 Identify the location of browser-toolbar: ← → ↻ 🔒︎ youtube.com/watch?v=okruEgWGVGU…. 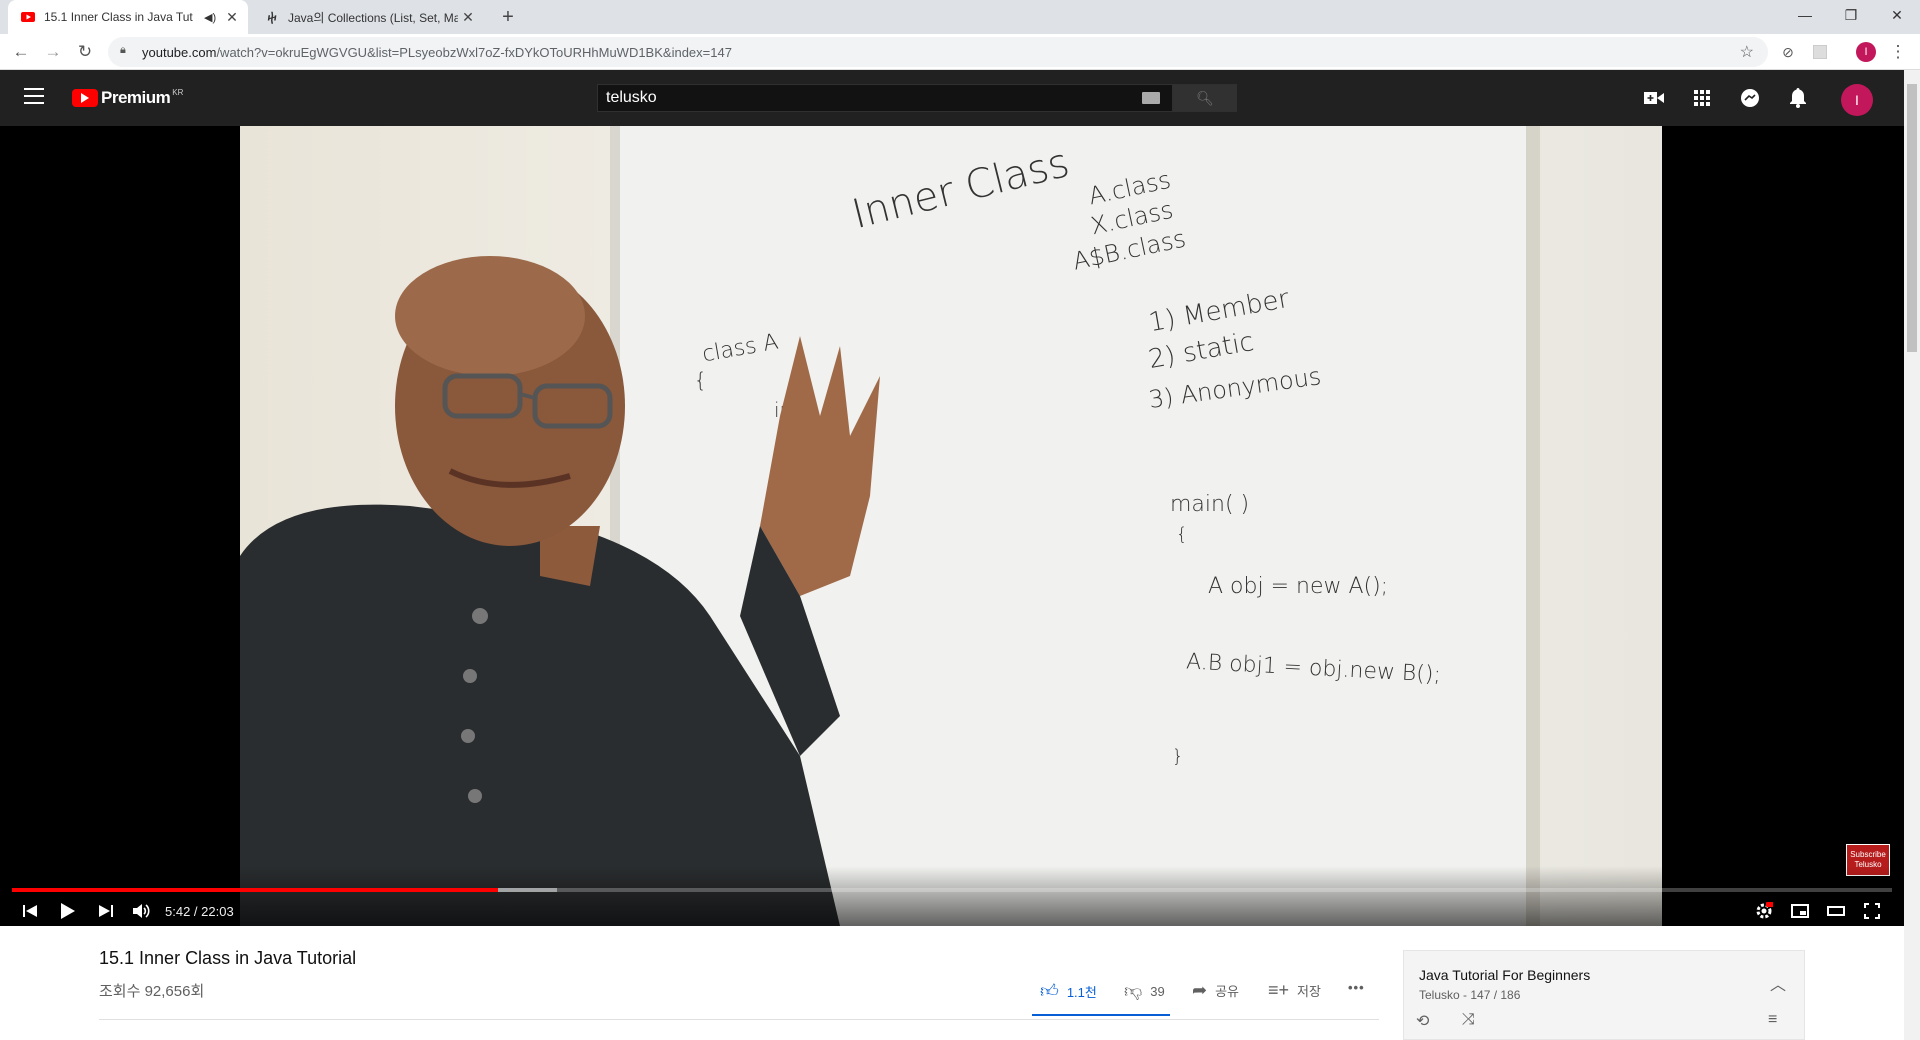
(960, 52).